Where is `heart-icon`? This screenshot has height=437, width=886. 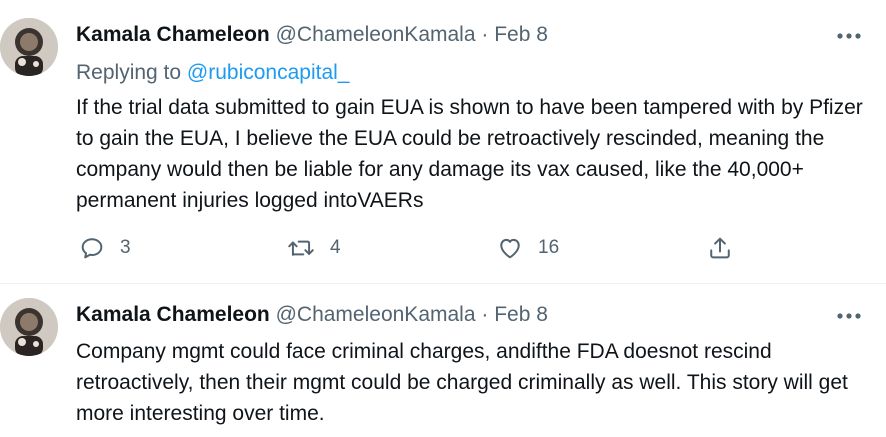
heart-icon is located at coordinates (510, 248).